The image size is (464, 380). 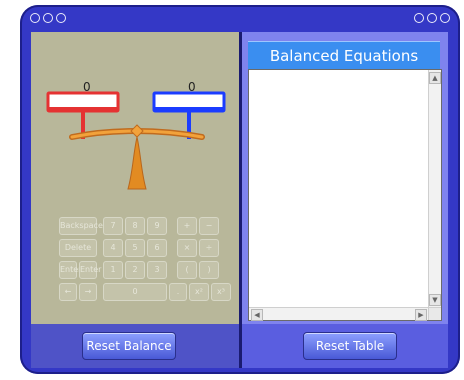 I want to click on balance-scale, so click(x=136, y=140).